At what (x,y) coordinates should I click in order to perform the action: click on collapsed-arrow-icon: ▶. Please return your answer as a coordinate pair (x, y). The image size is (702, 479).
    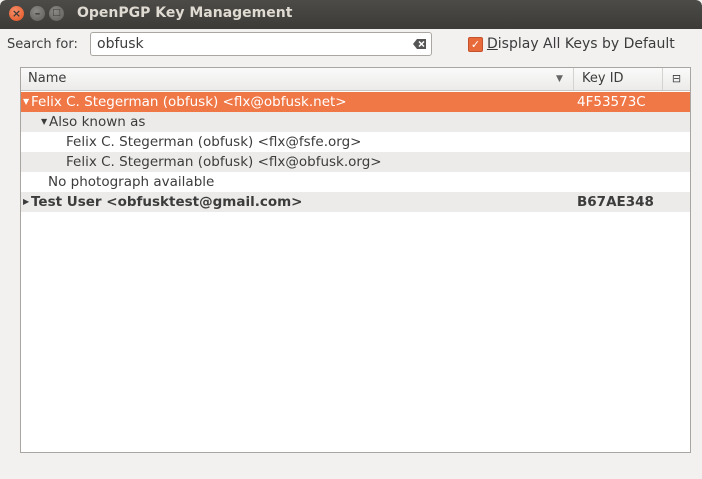
    Looking at the image, I should click on (26, 202).